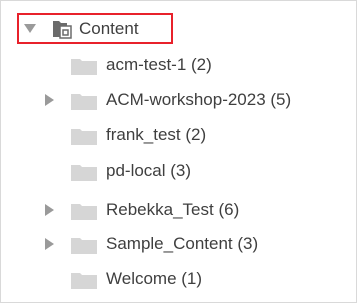 This screenshot has width=357, height=303. I want to click on tree-item: ACM-workshop-2023 (5), so click(178, 100).